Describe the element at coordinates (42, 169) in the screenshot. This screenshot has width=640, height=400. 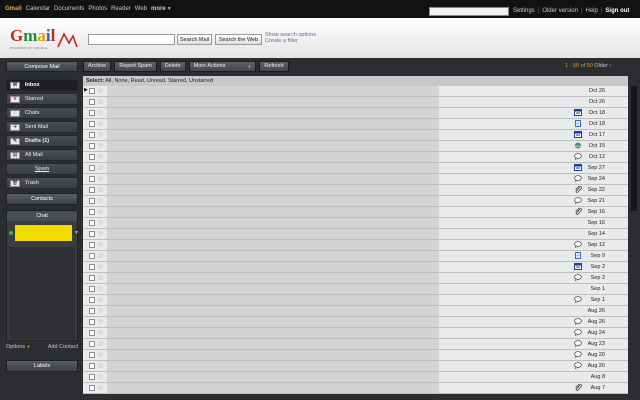
I see `sidebar-item-spam: Spam` at that location.